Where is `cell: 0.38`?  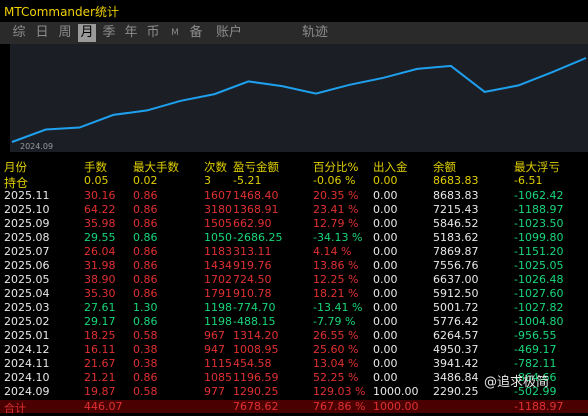 cell: 0.38 is located at coordinates (145, 349).